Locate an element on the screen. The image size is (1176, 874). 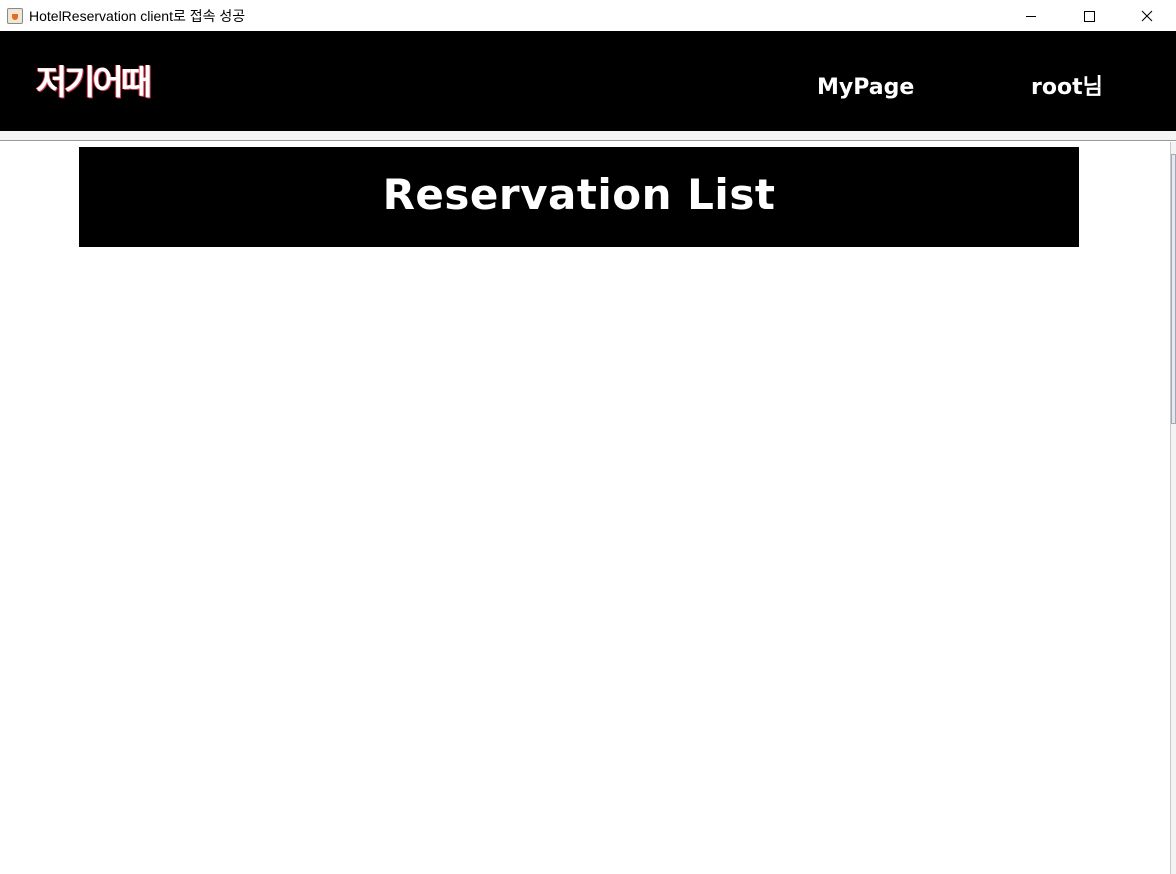
maximize-button is located at coordinates (1089, 15).